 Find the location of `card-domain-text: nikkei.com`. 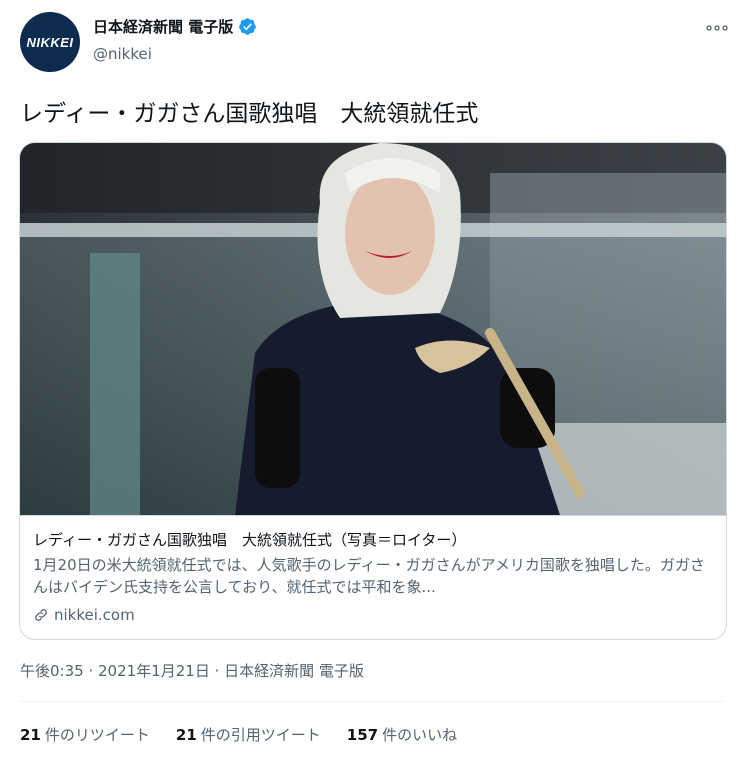

card-domain-text: nikkei.com is located at coordinates (94, 615).